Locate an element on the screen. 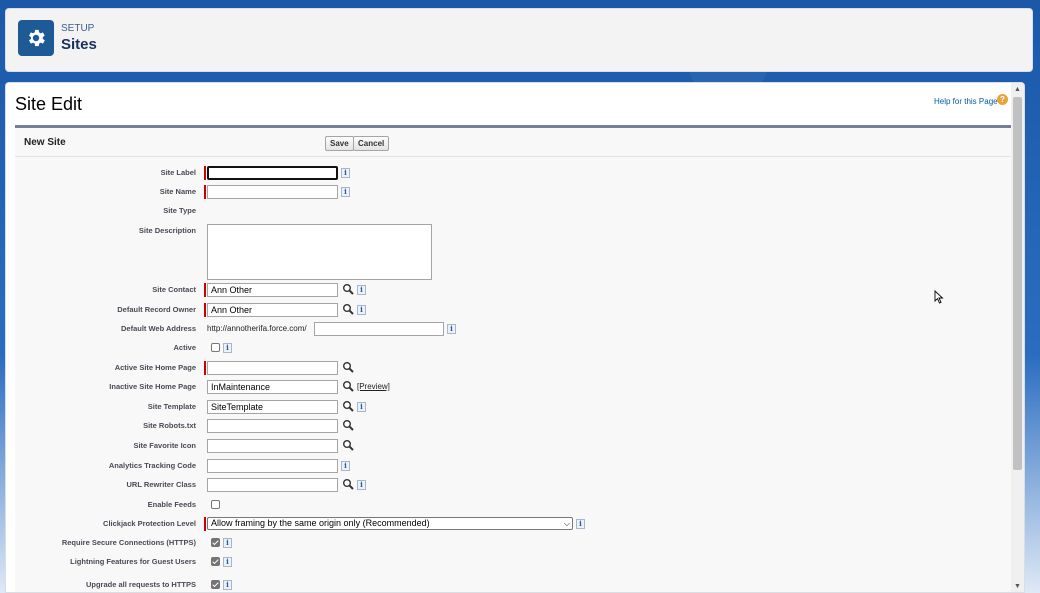 The height and width of the screenshot is (593, 1040). analytics-code-label: Analytics Tracking Code is located at coordinates (152, 465).